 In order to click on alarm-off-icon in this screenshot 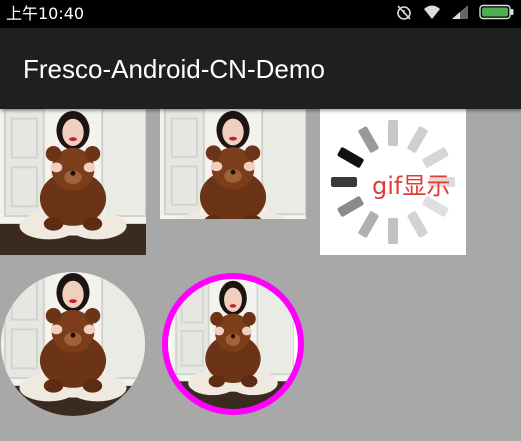, I will do `click(404, 14)`.